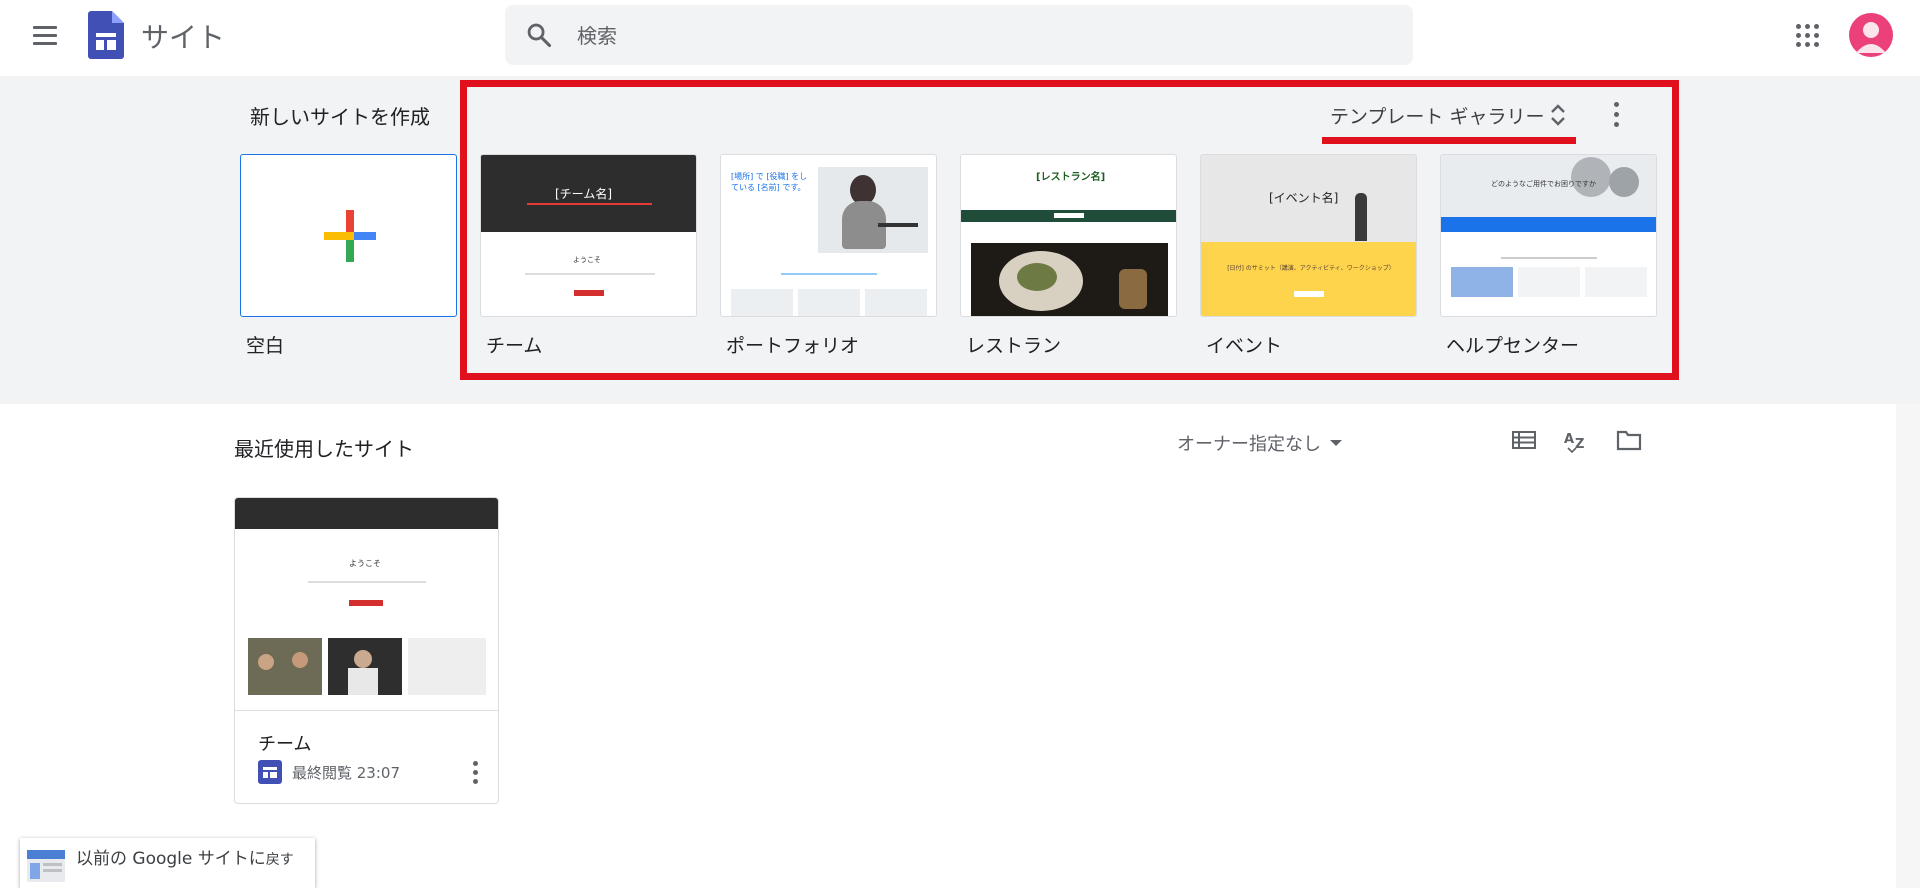 The width and height of the screenshot is (1920, 888). I want to click on thumb-text-line, so click(367, 582).